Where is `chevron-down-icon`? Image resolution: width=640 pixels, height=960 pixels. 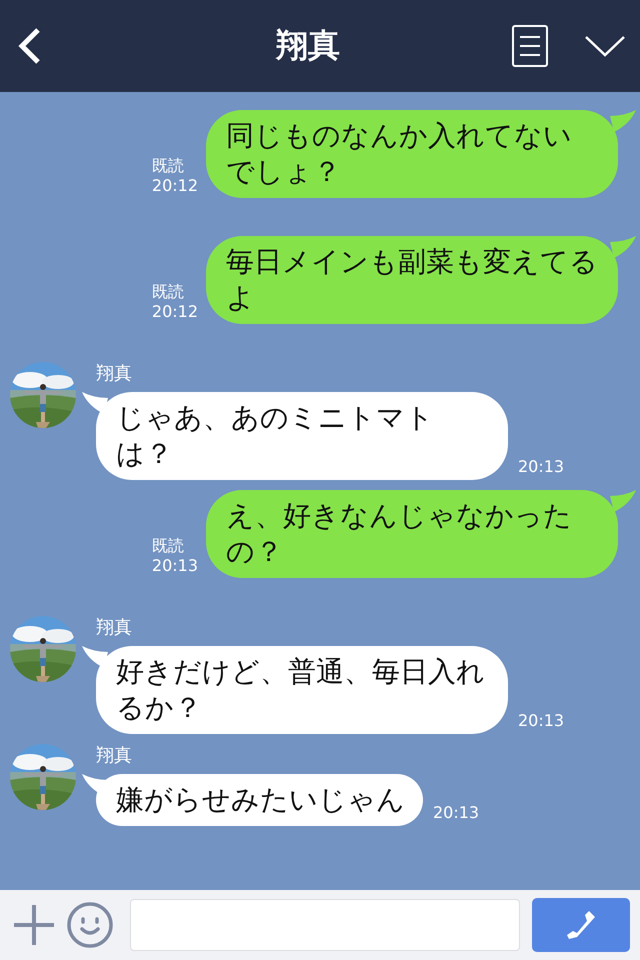 chevron-down-icon is located at coordinates (605, 46).